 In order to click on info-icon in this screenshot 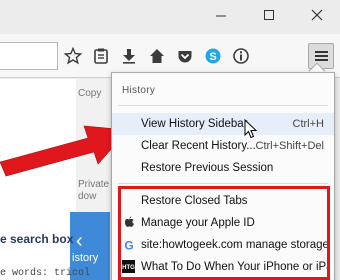, I will do `click(241, 56)`.